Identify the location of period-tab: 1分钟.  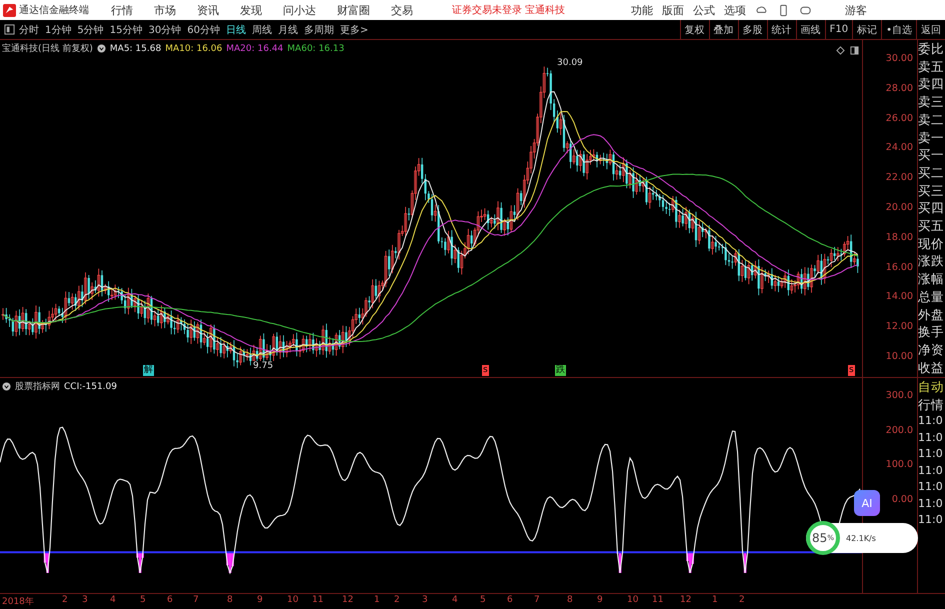
(58, 29).